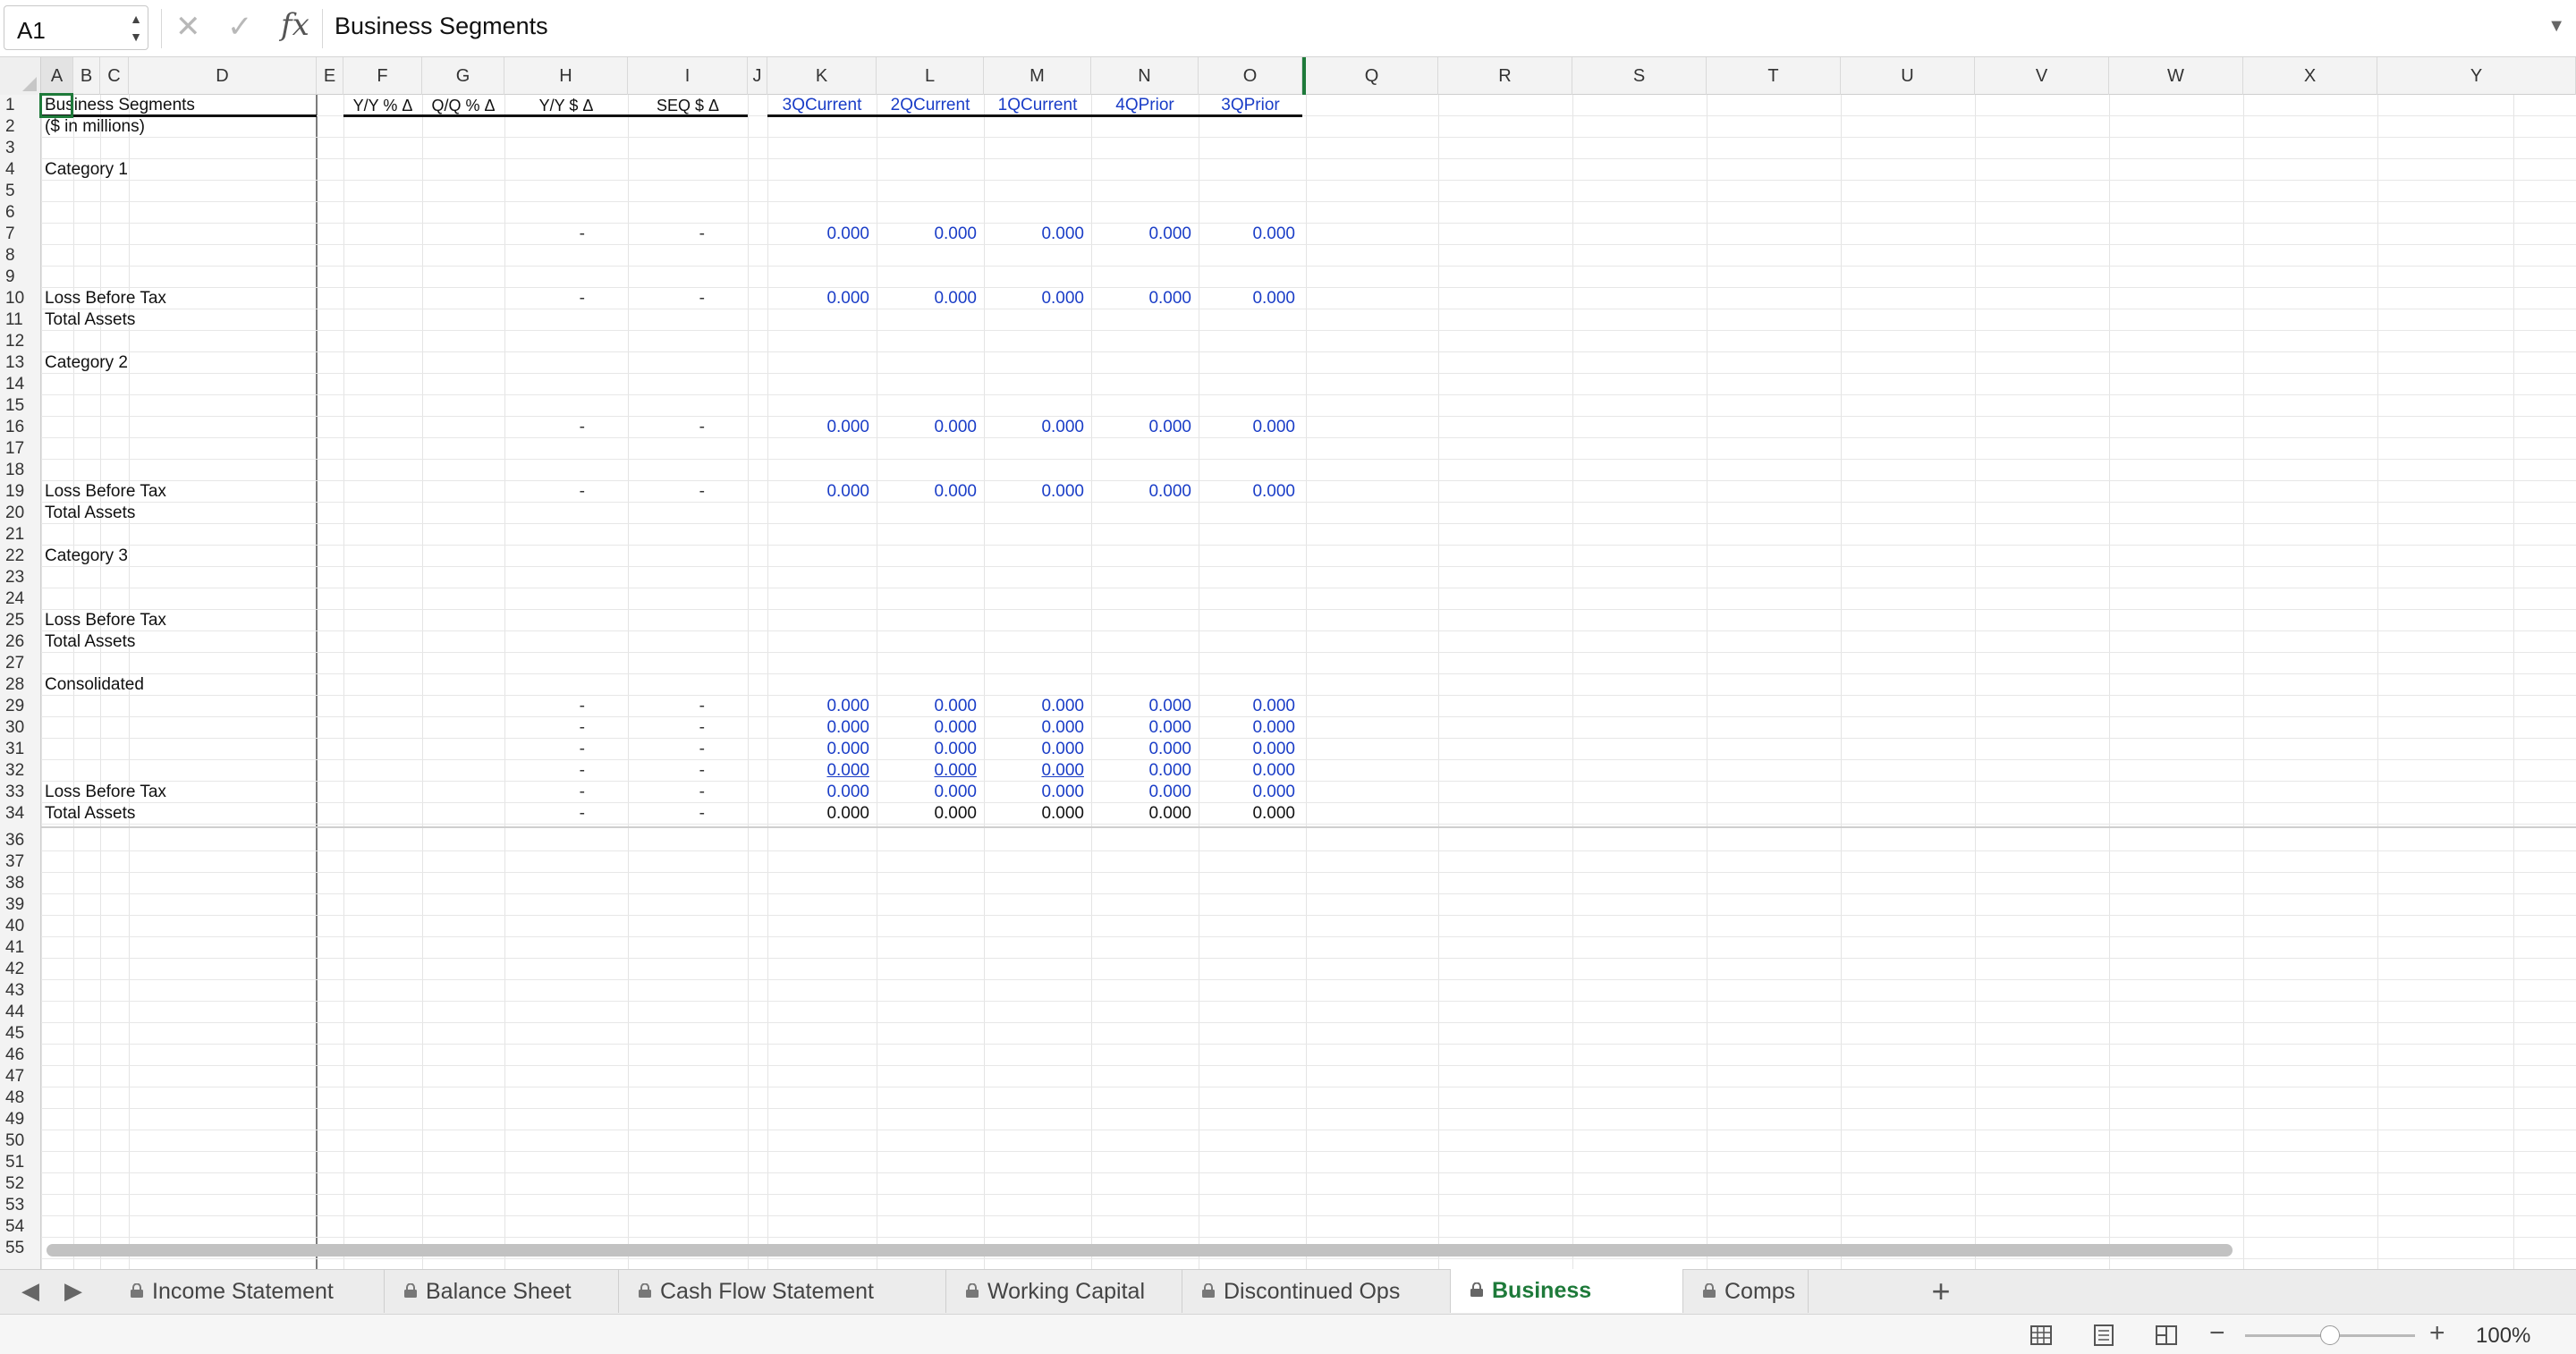 This screenshot has height=1354, width=2576. Describe the element at coordinates (2476, 76) in the screenshot. I see `column-header-y: Y` at that location.